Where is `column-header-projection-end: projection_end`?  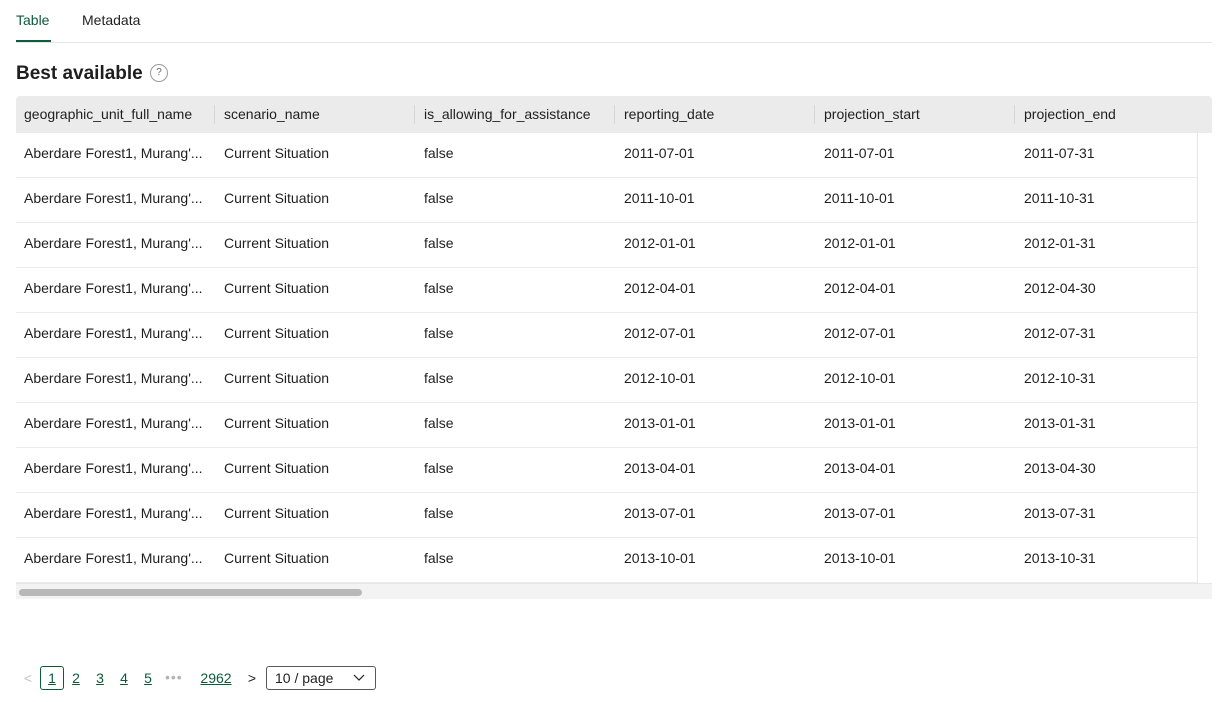 column-header-projection-end: projection_end is located at coordinates (1114, 114).